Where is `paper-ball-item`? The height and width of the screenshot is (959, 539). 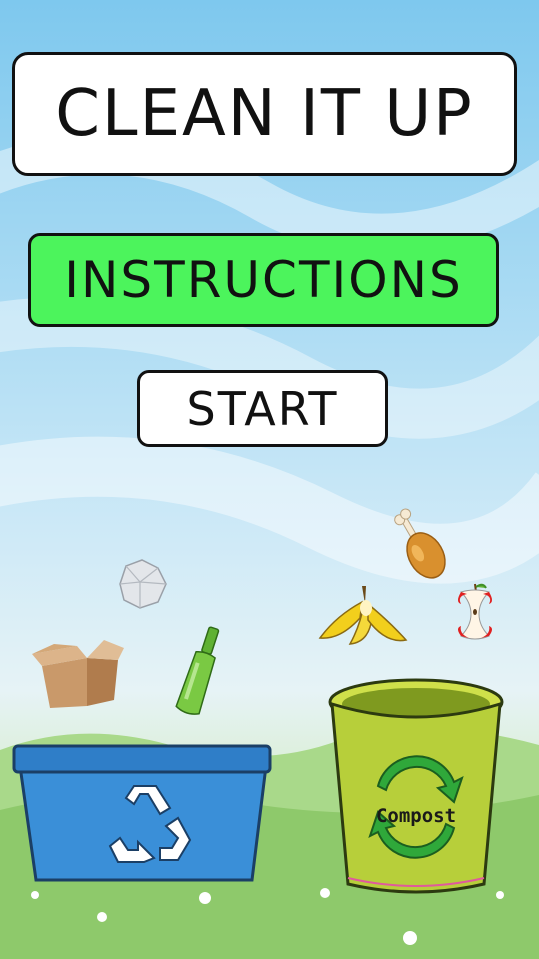 paper-ball-item is located at coordinates (142, 583).